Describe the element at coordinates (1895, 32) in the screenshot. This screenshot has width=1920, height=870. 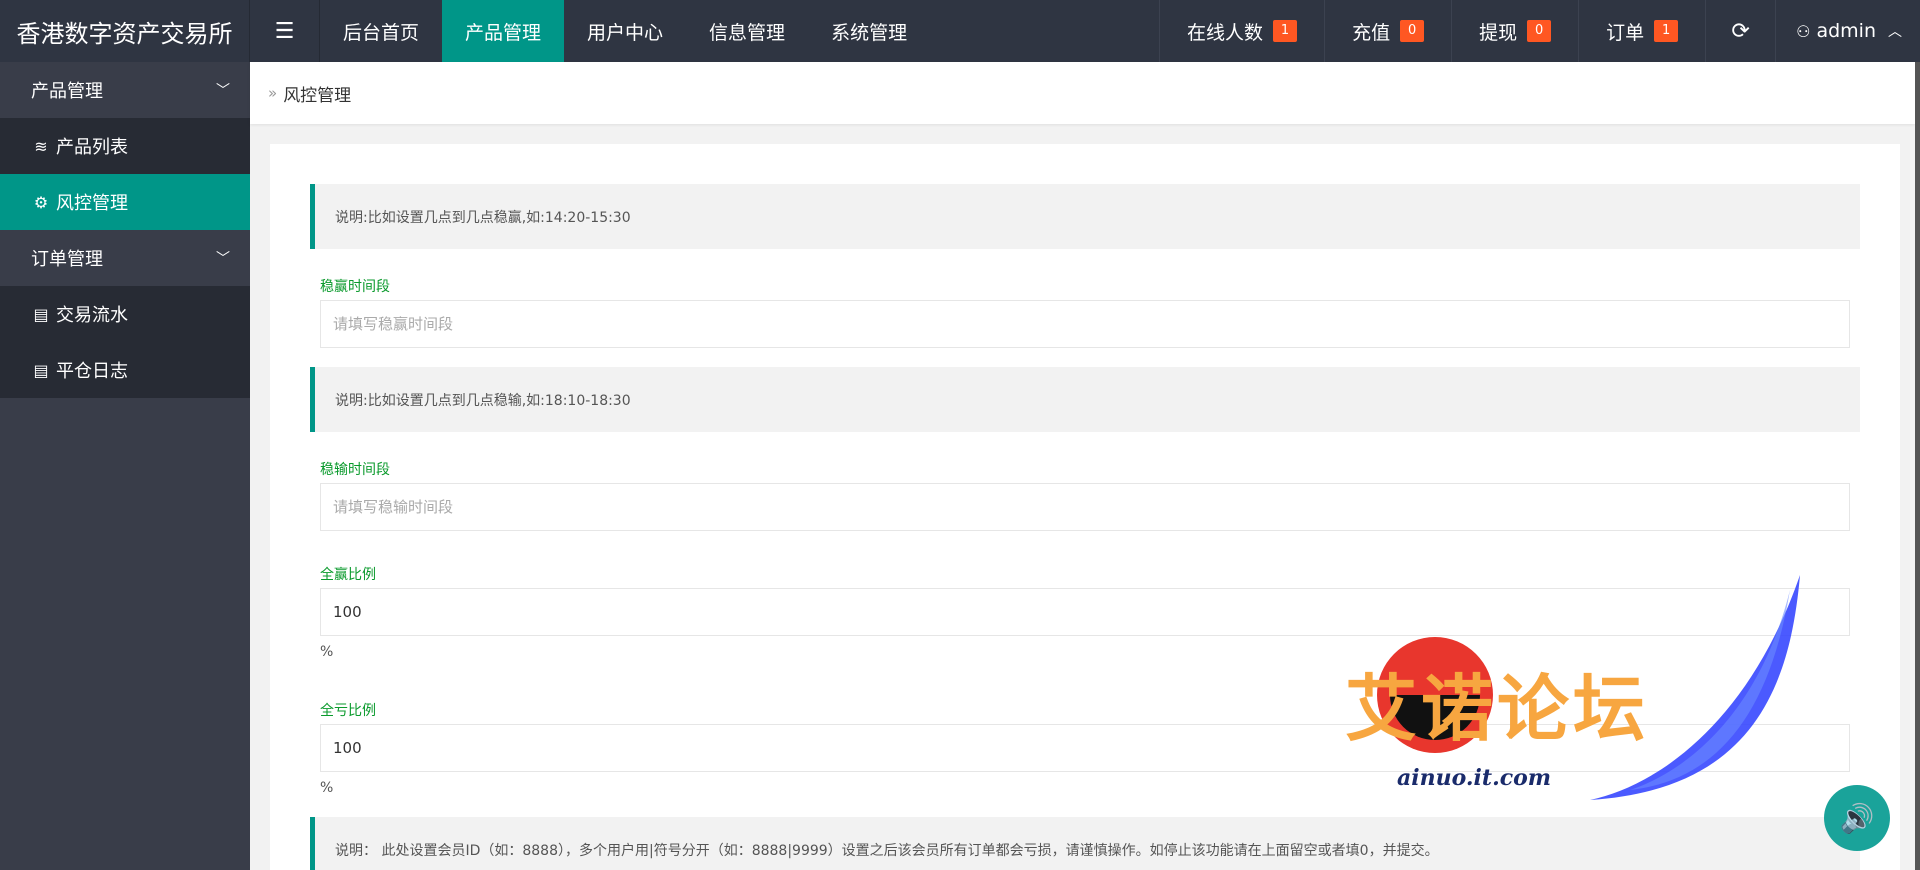
I see `chevron-up-icon: ︿` at that location.